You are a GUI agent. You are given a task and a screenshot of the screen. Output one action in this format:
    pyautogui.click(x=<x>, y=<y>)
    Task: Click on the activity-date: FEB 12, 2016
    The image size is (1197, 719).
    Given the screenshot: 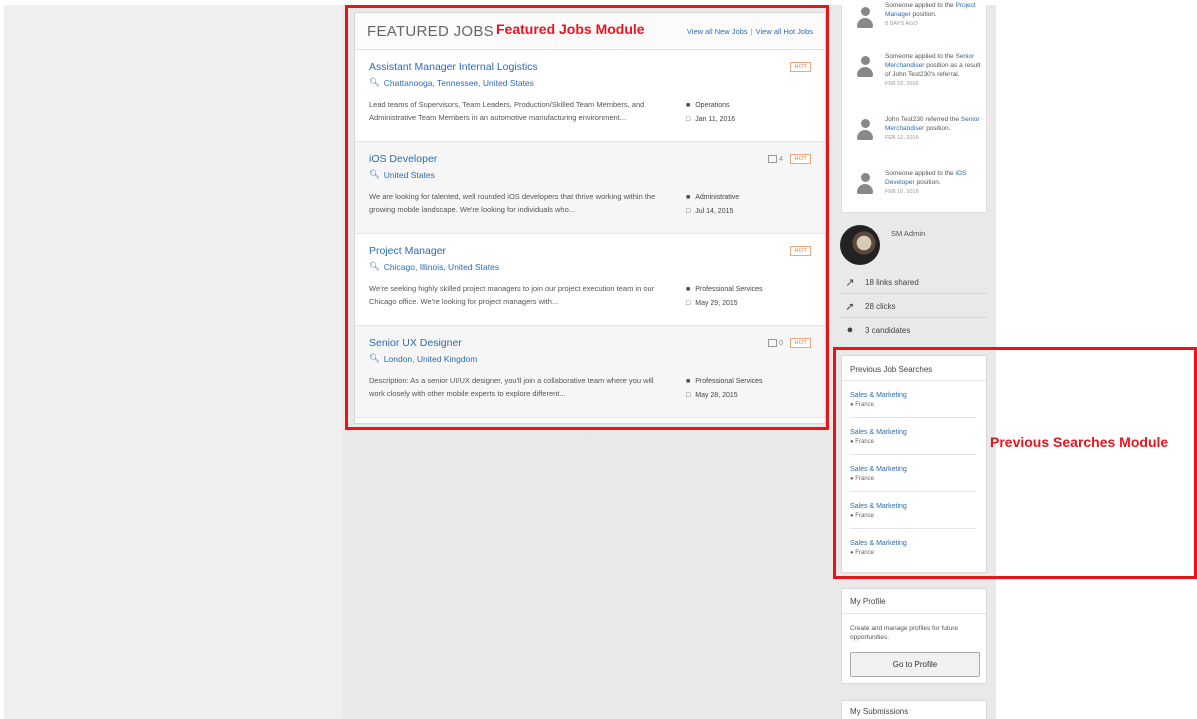 What is the action you would take?
    pyautogui.click(x=902, y=138)
    